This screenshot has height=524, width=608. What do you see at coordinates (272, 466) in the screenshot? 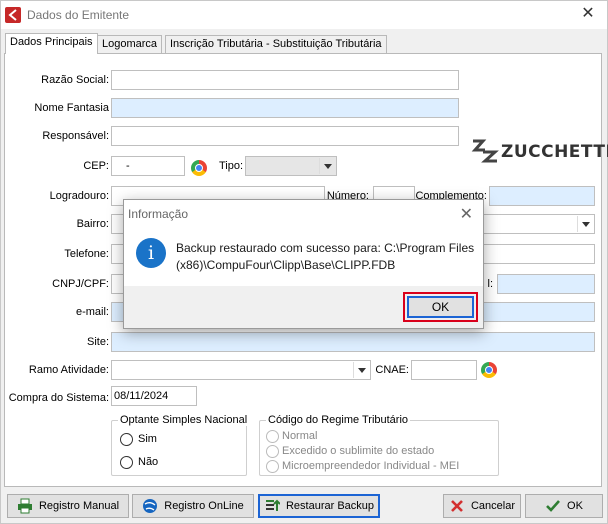
I see `radio-mei` at bounding box center [272, 466].